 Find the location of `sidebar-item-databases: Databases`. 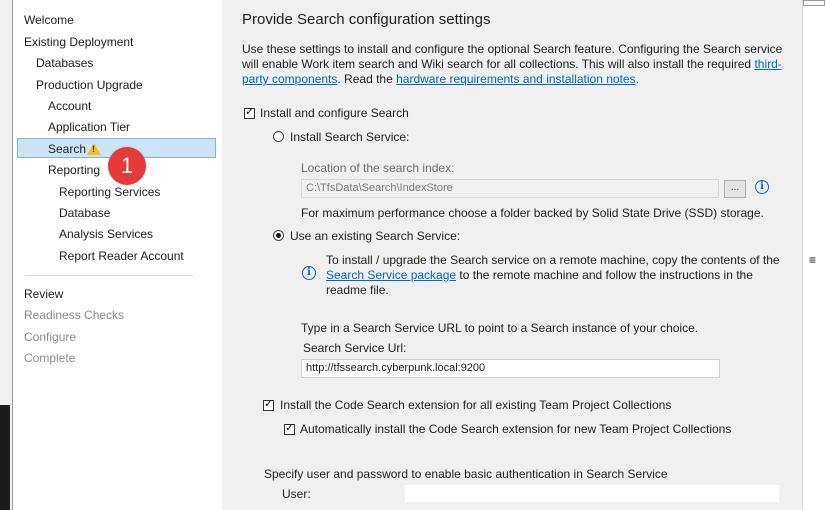

sidebar-item-databases: Databases is located at coordinates (64, 63).